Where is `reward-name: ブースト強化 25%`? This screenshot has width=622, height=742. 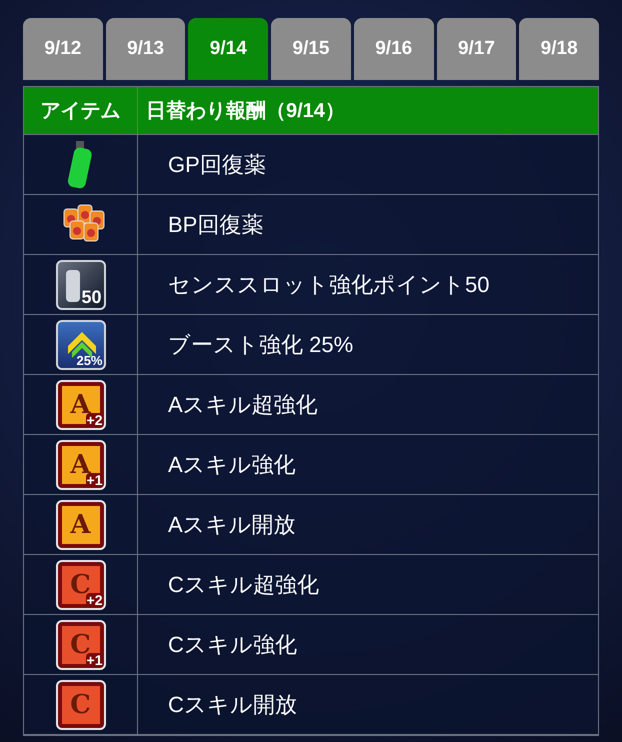 reward-name: ブースト強化 25% is located at coordinates (261, 345).